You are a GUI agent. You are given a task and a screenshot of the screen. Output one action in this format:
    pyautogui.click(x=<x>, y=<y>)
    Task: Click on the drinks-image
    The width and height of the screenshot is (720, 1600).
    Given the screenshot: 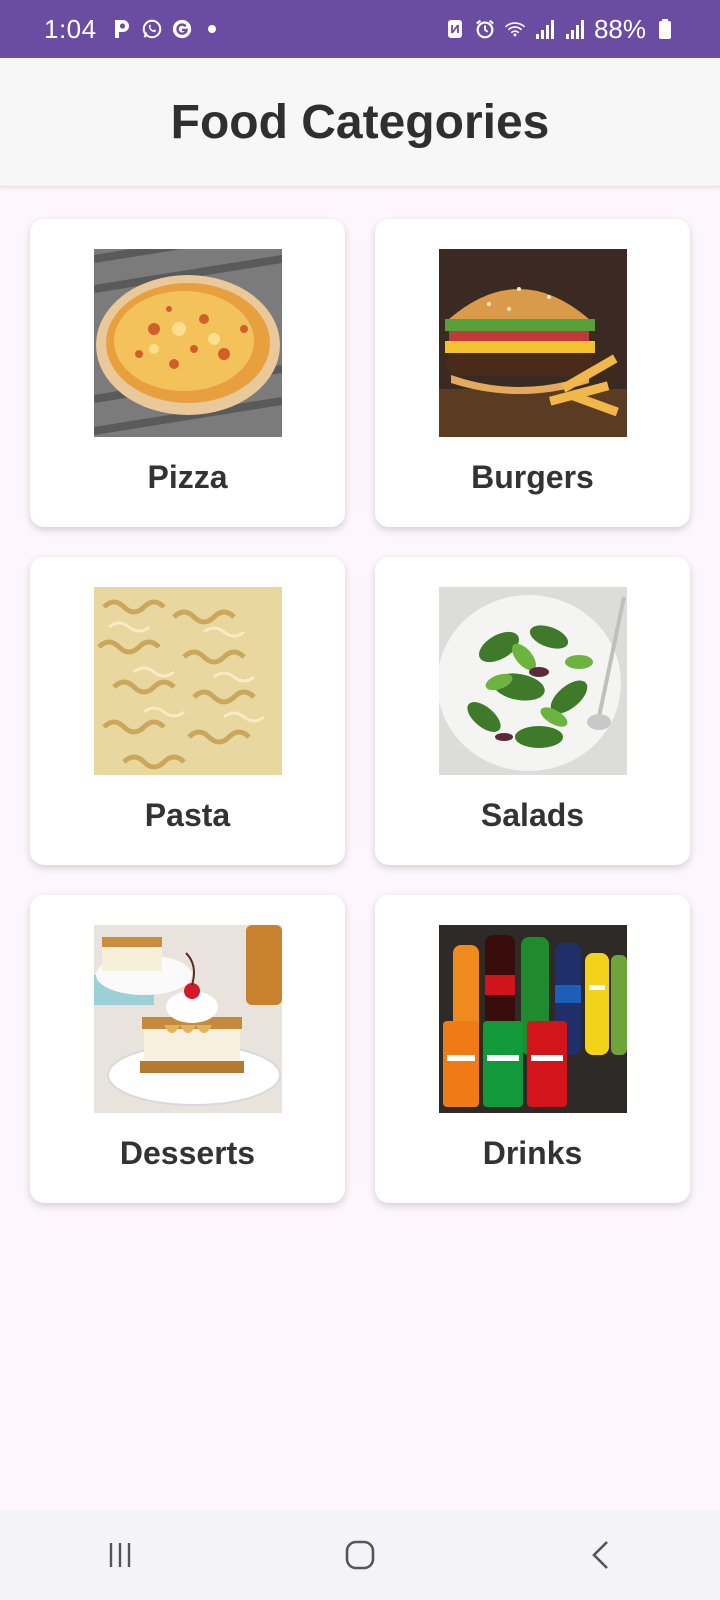 What is the action you would take?
    pyautogui.click(x=532, y=1019)
    